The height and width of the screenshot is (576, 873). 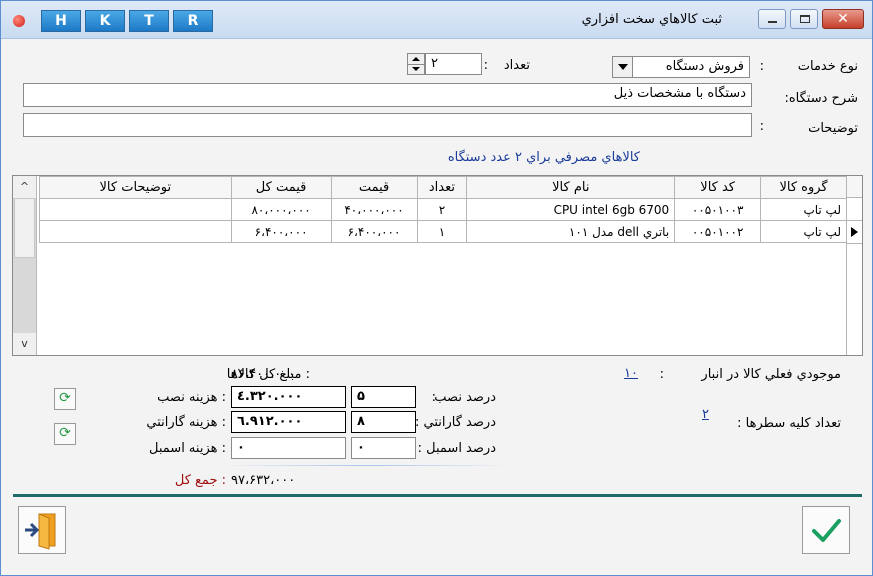 What do you see at coordinates (416, 59) in the screenshot?
I see `stepper-up-icon` at bounding box center [416, 59].